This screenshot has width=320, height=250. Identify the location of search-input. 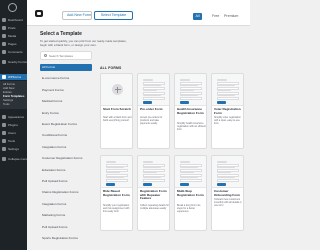
(69, 56).